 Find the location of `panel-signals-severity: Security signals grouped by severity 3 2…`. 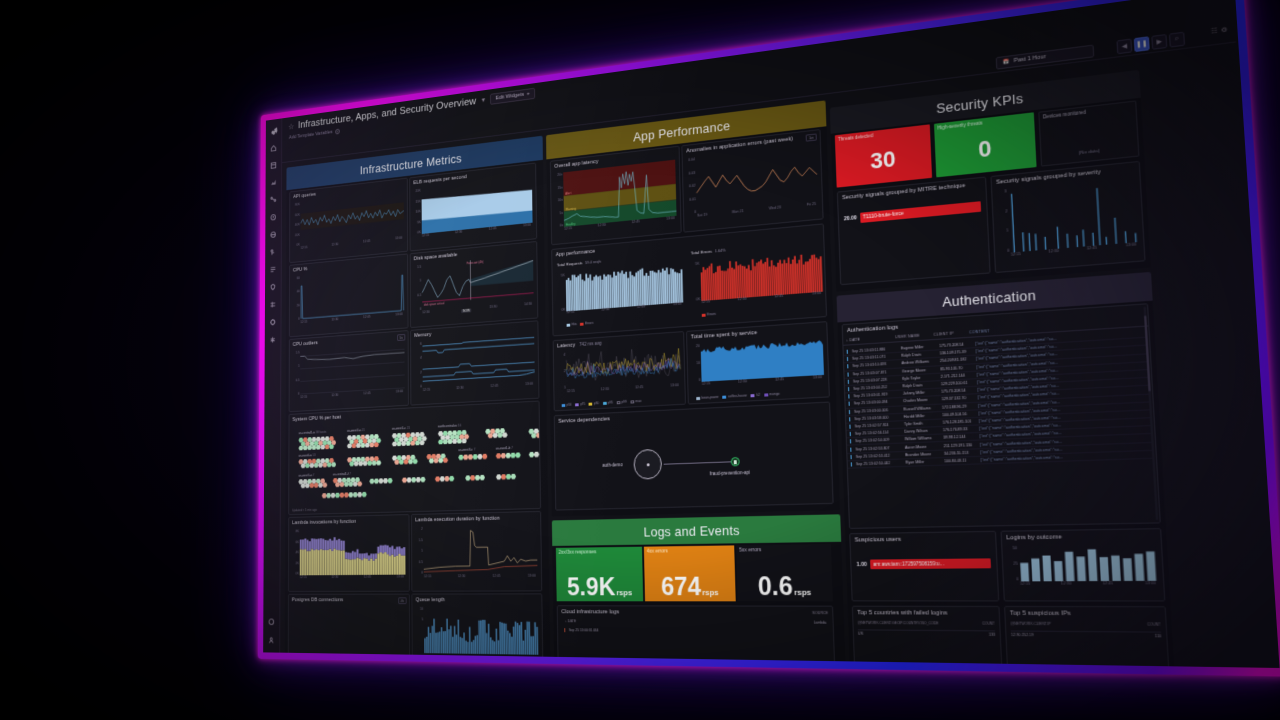

panel-signals-severity: Security signals grouped by severity 3 2… is located at coordinates (1068, 217).